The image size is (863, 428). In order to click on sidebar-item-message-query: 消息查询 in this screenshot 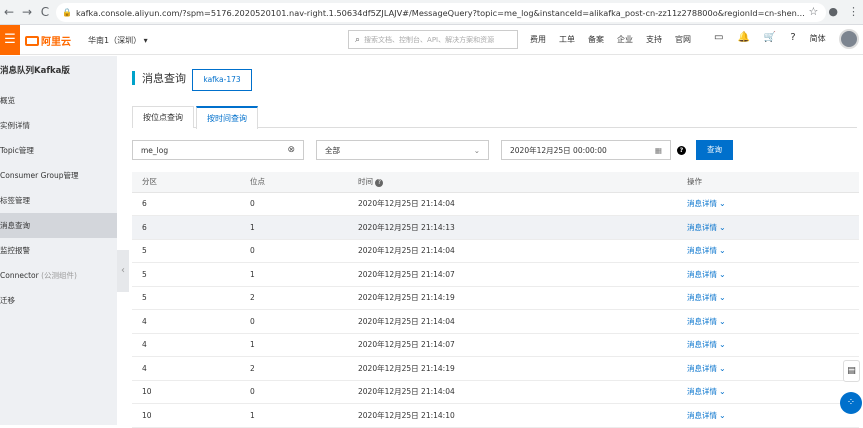, I will do `click(58, 225)`.